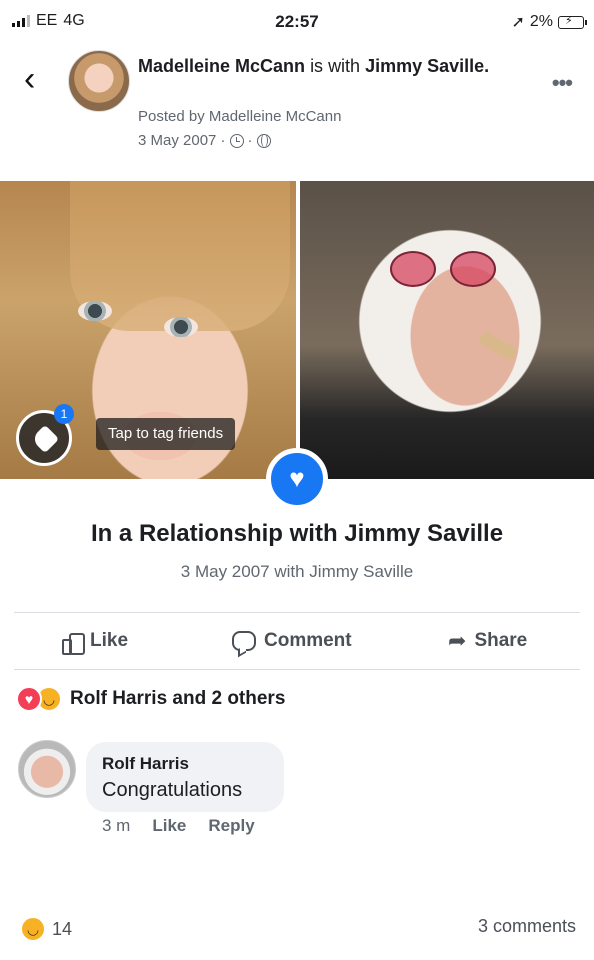 The width and height of the screenshot is (594, 960). Describe the element at coordinates (236, 140) in the screenshot. I see `clock-icon` at that location.